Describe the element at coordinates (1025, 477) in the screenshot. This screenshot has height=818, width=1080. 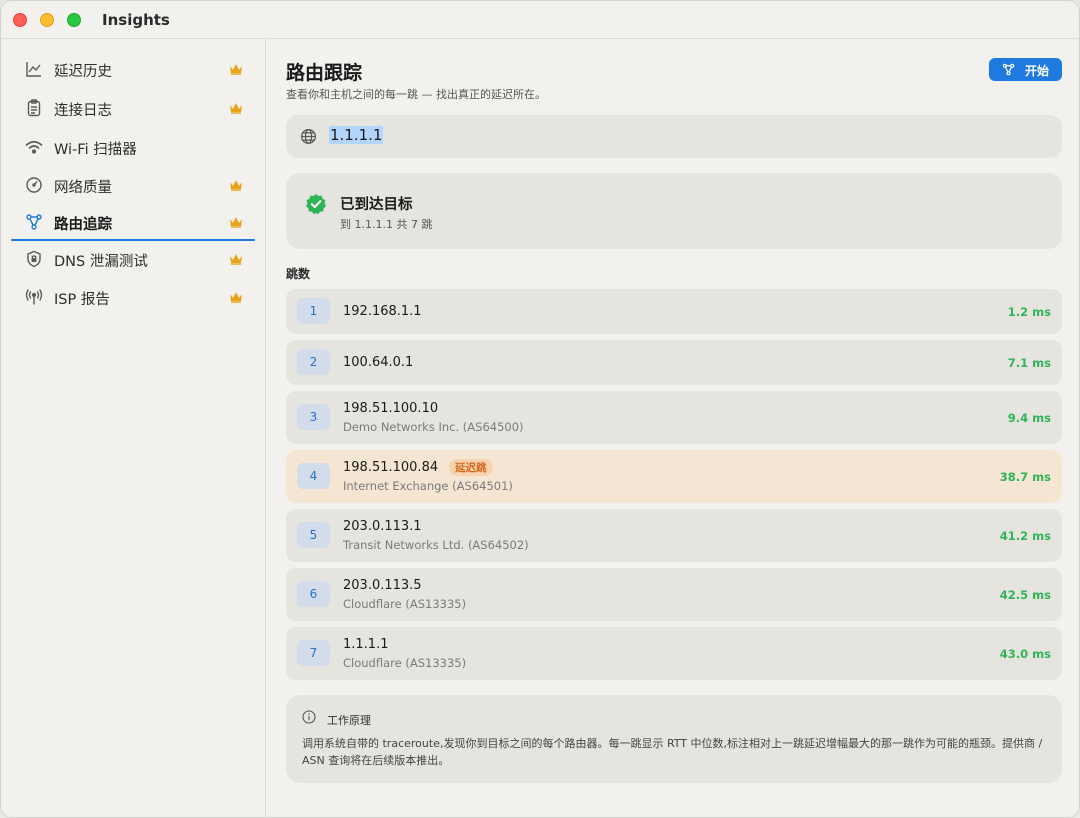
I see `hop-rtt: 38.7 ms` at that location.